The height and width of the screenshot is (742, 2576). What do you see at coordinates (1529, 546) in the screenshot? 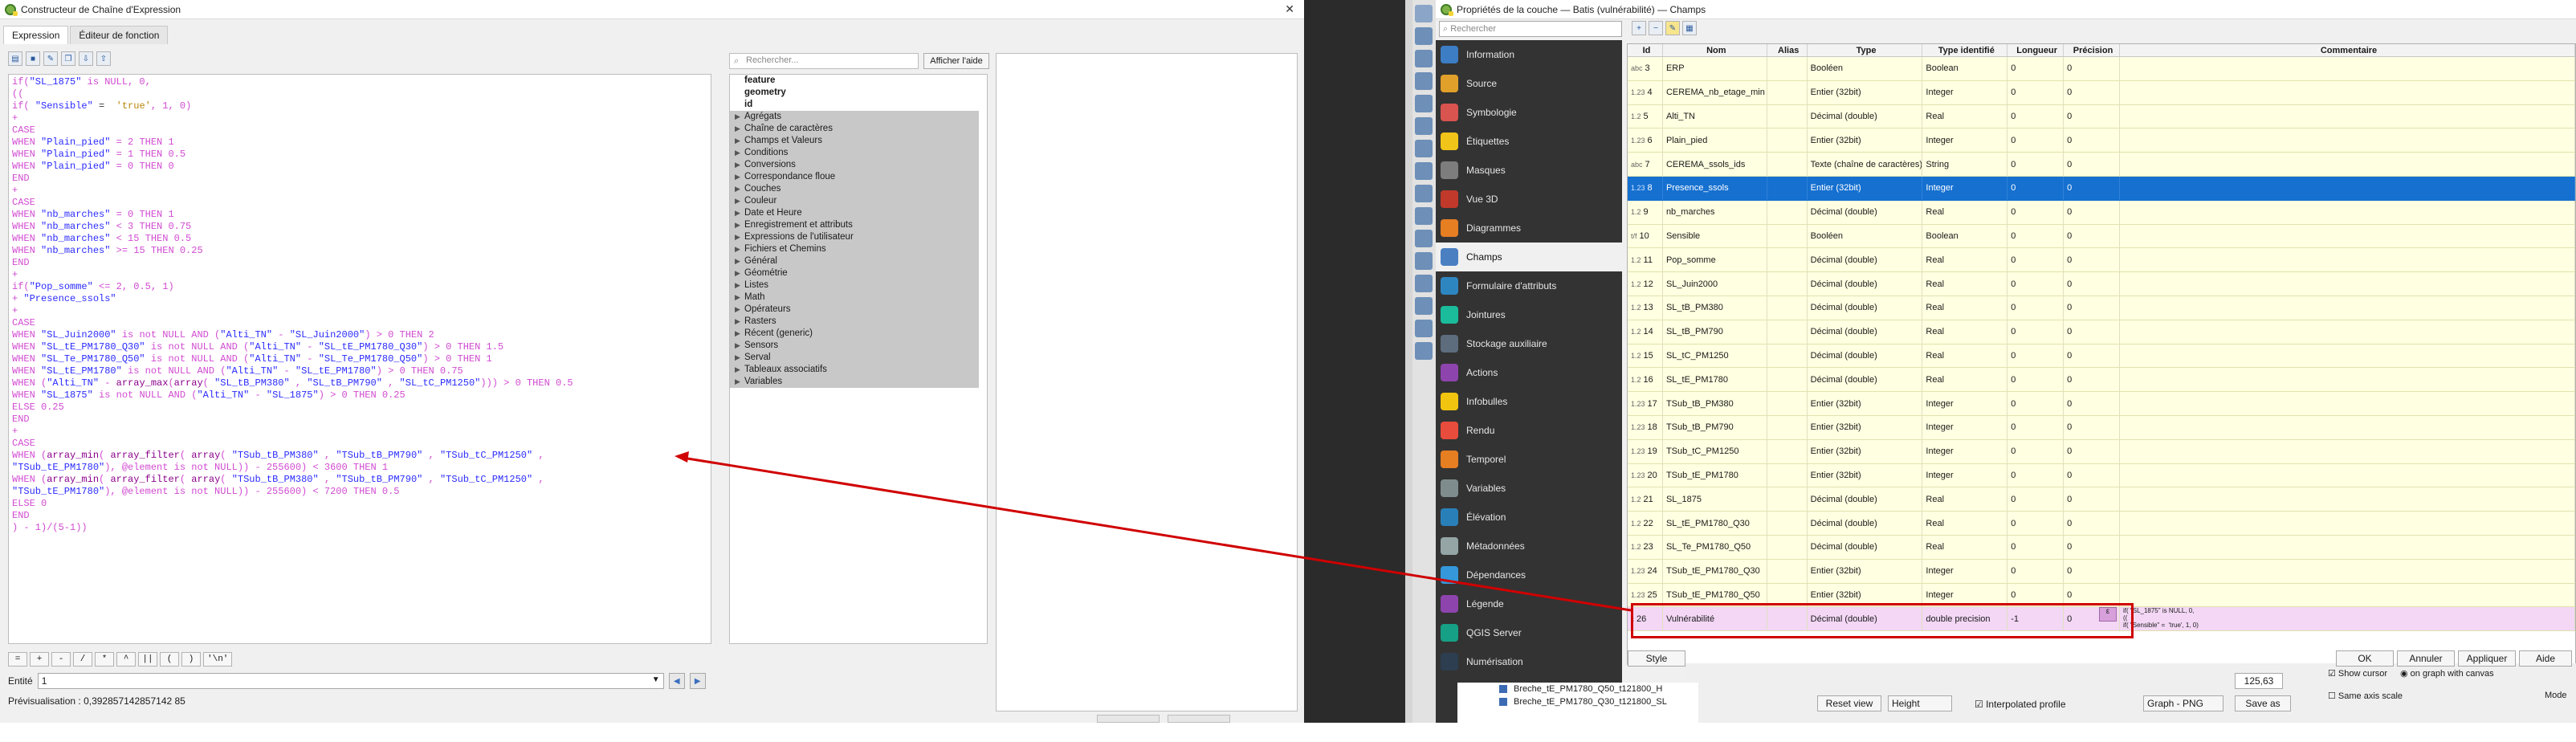
I see `sidebar-item: Métadonnées` at bounding box center [1529, 546].